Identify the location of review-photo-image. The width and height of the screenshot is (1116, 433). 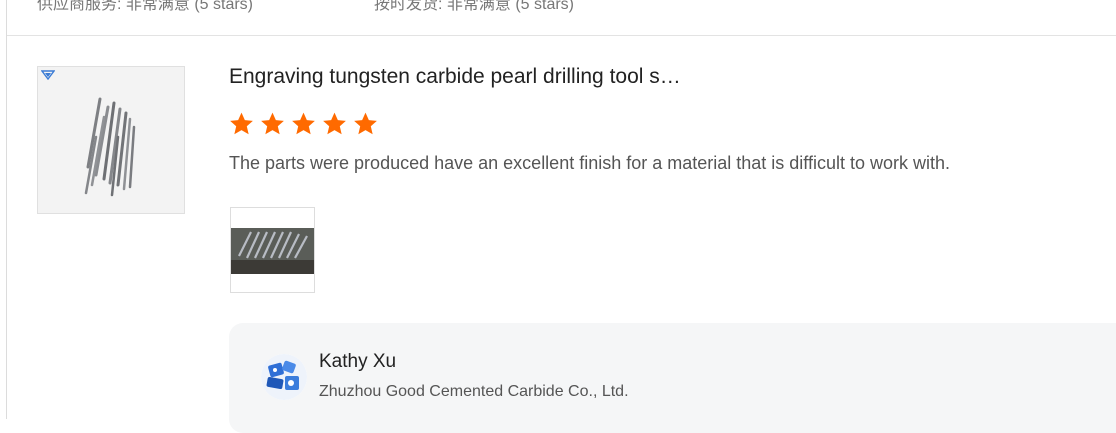
(272, 250).